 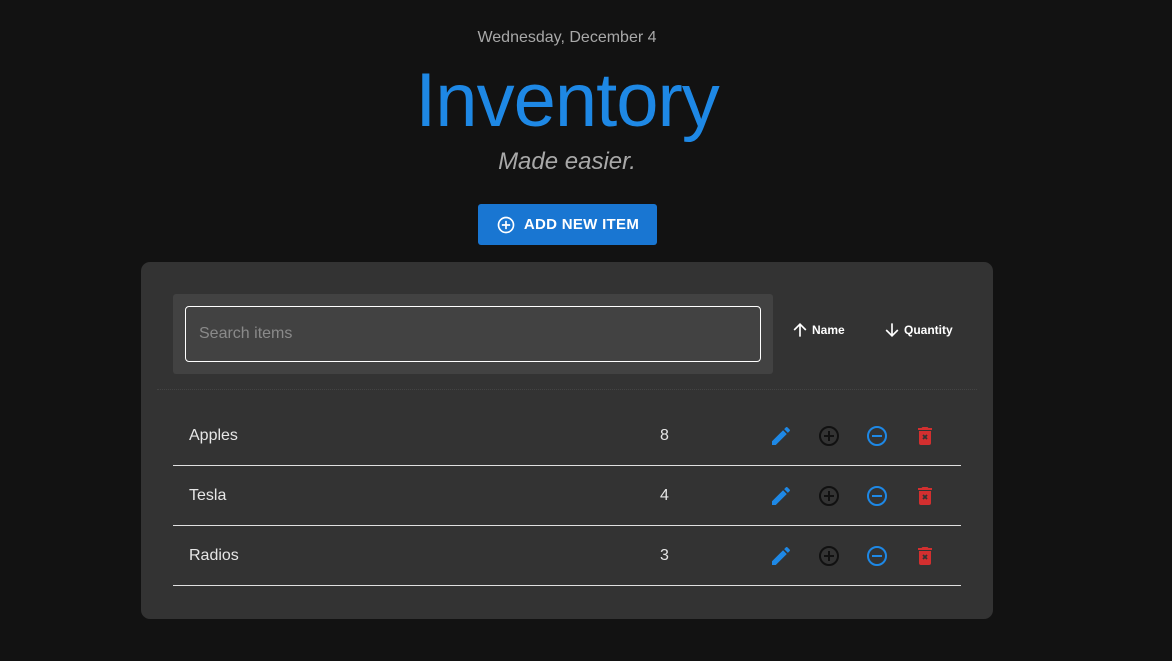 I want to click on item-name: Tesla, so click(x=208, y=495).